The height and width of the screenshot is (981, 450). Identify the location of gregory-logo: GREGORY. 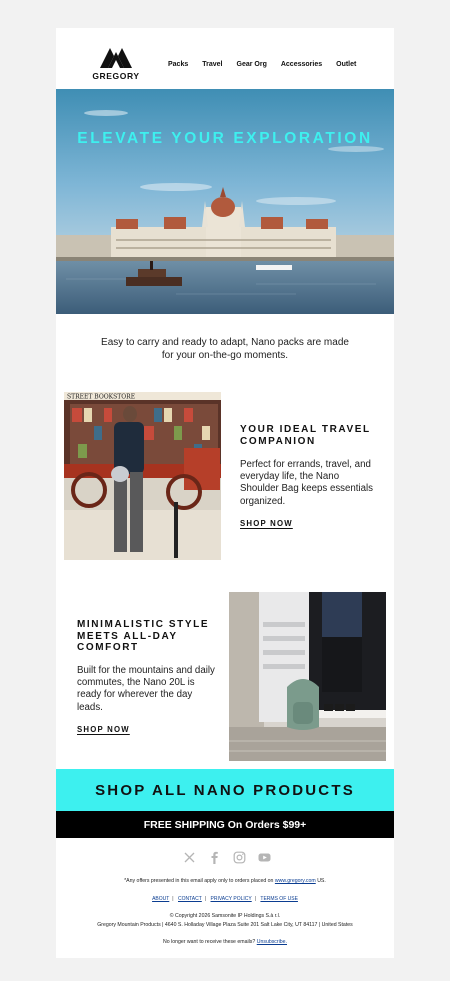
(116, 64).